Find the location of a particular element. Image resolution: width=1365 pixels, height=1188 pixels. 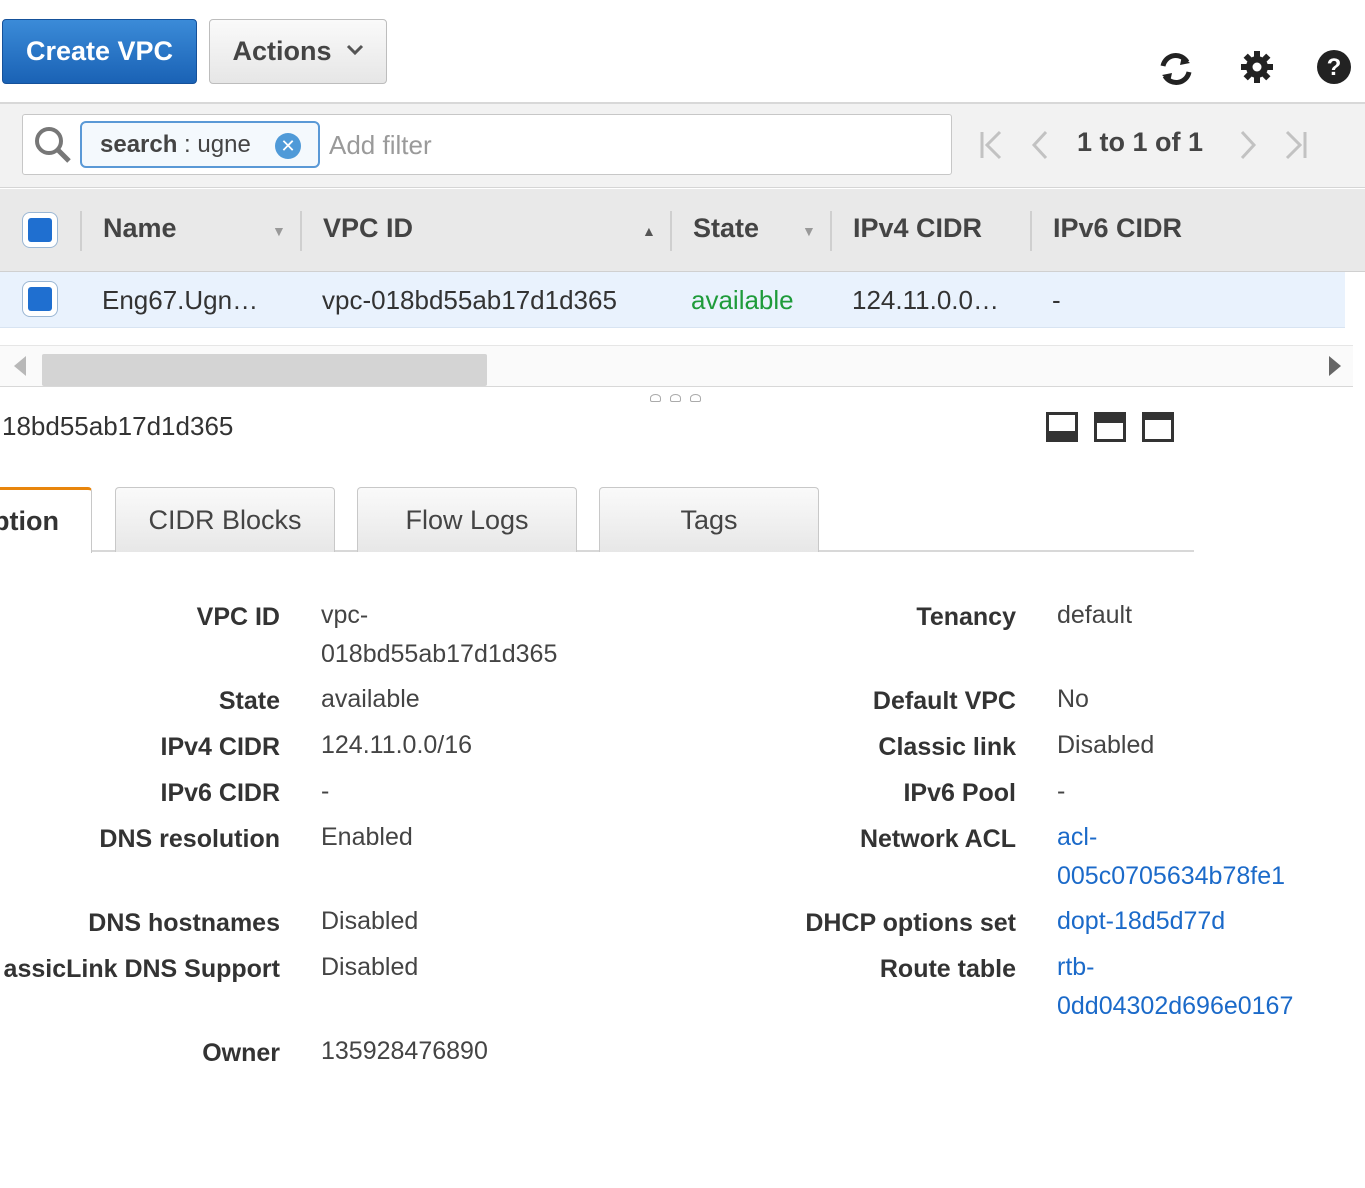

value-line: 0dd04302d696e0167 is located at coordinates (1175, 1006).